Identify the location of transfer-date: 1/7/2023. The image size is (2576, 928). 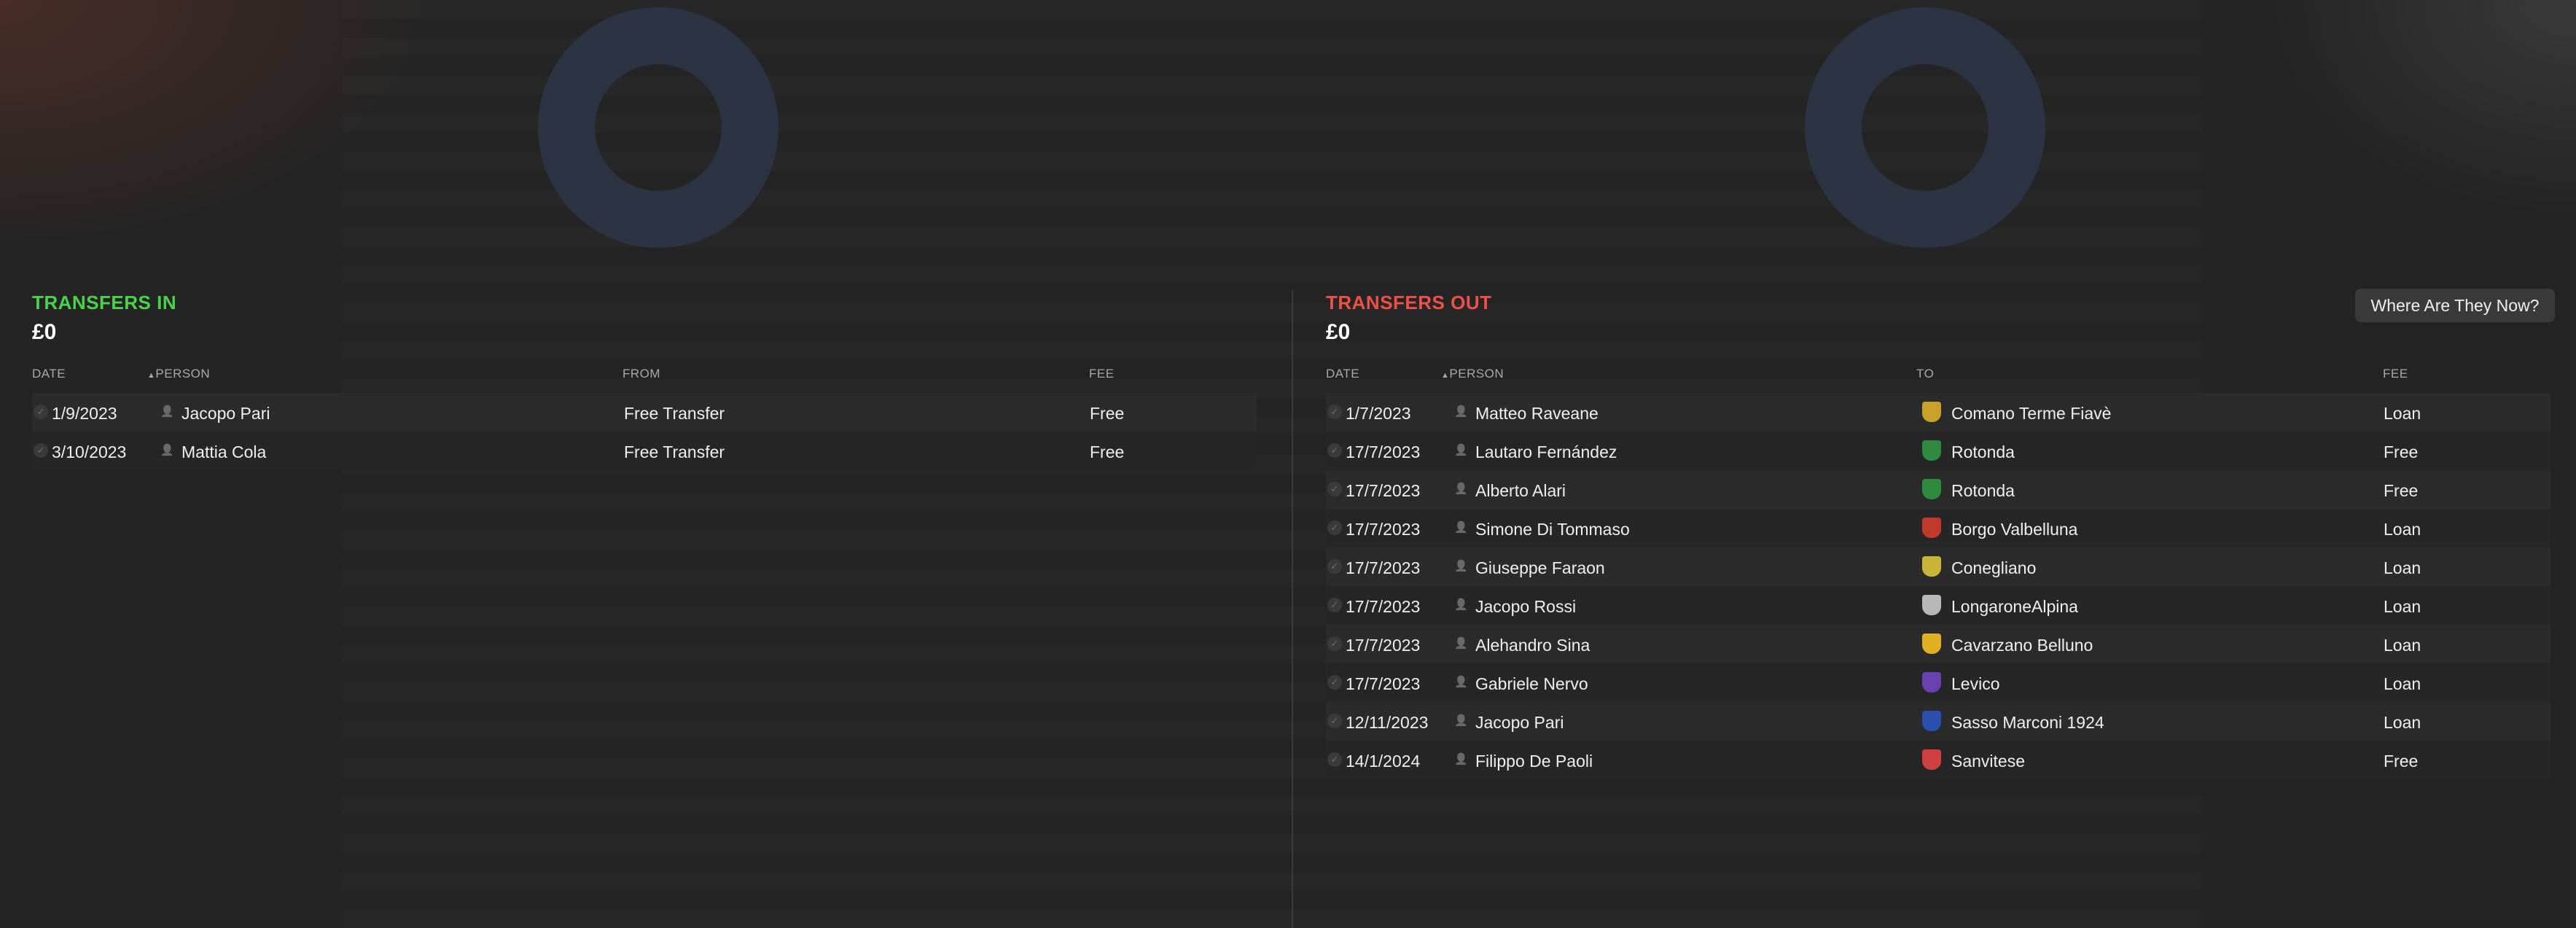
(1378, 413).